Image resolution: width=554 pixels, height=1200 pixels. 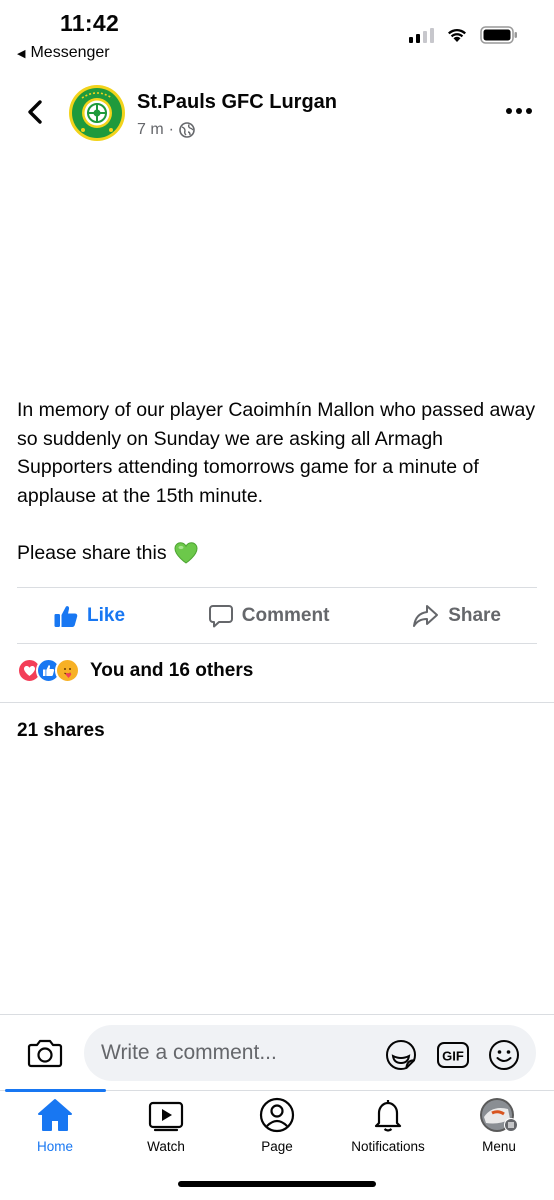 What do you see at coordinates (55, 1115) in the screenshot?
I see `home-icon` at bounding box center [55, 1115].